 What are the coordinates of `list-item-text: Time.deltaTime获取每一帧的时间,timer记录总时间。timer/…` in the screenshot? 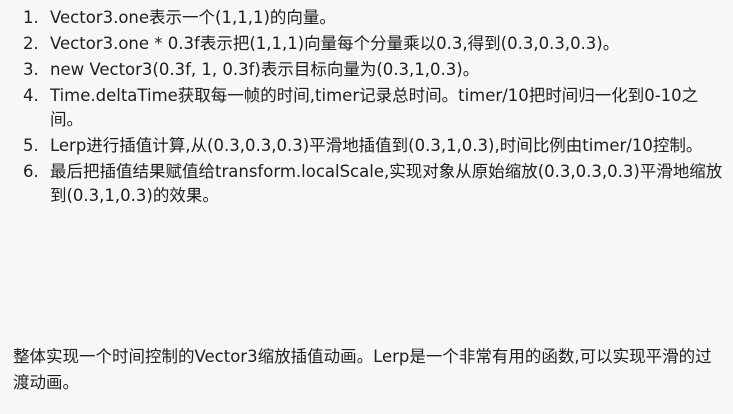 It's located at (374, 107).